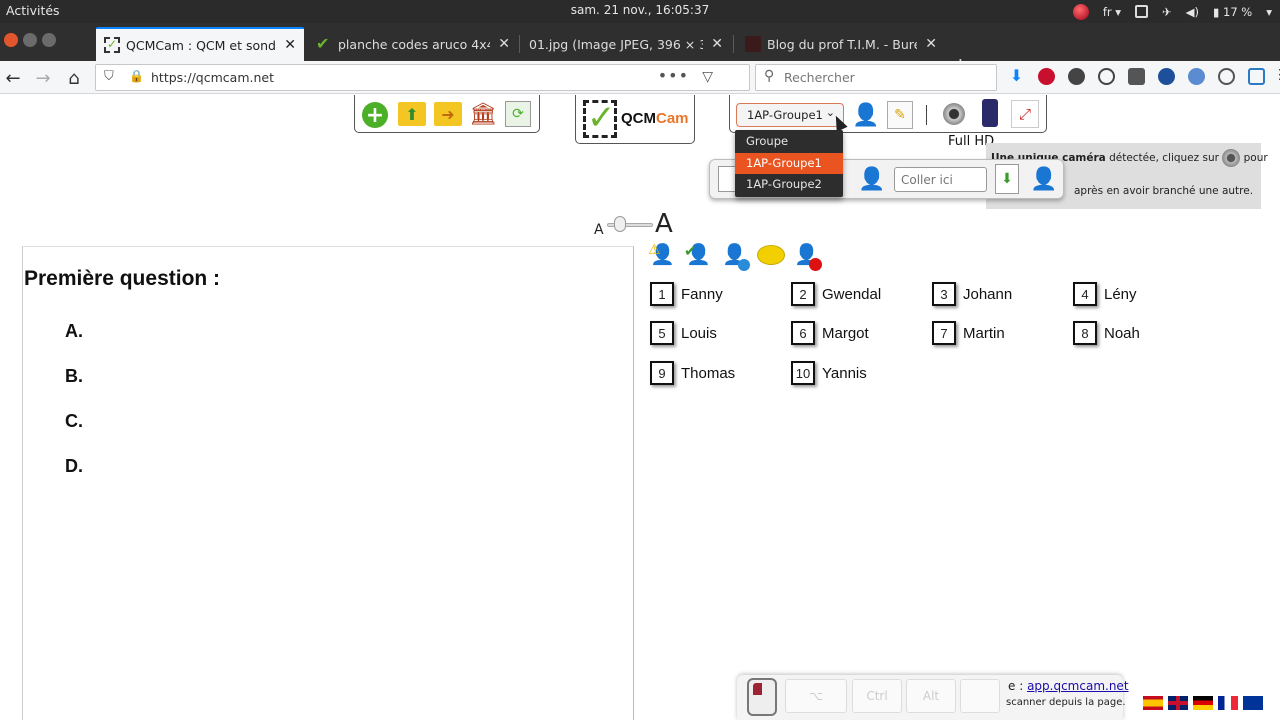 Image resolution: width=1280 pixels, height=720 pixels. I want to click on minimize-window-button, so click(30, 40).